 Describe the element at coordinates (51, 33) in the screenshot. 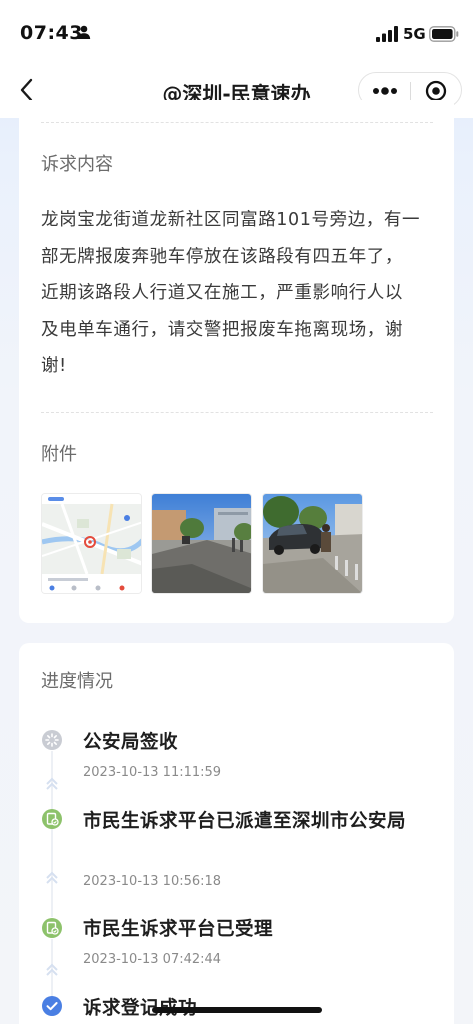

I see `status-time: 07:43` at that location.